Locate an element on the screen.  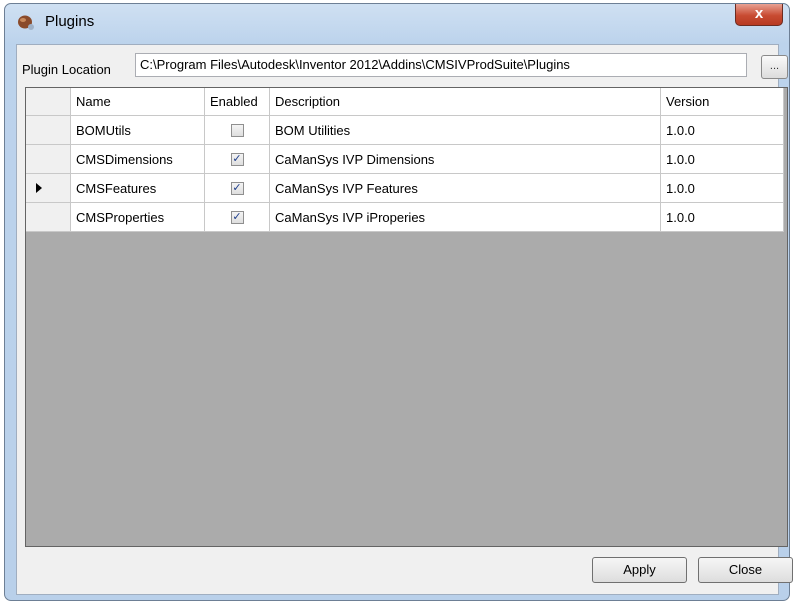
enabled-cell is located at coordinates (237, 130).